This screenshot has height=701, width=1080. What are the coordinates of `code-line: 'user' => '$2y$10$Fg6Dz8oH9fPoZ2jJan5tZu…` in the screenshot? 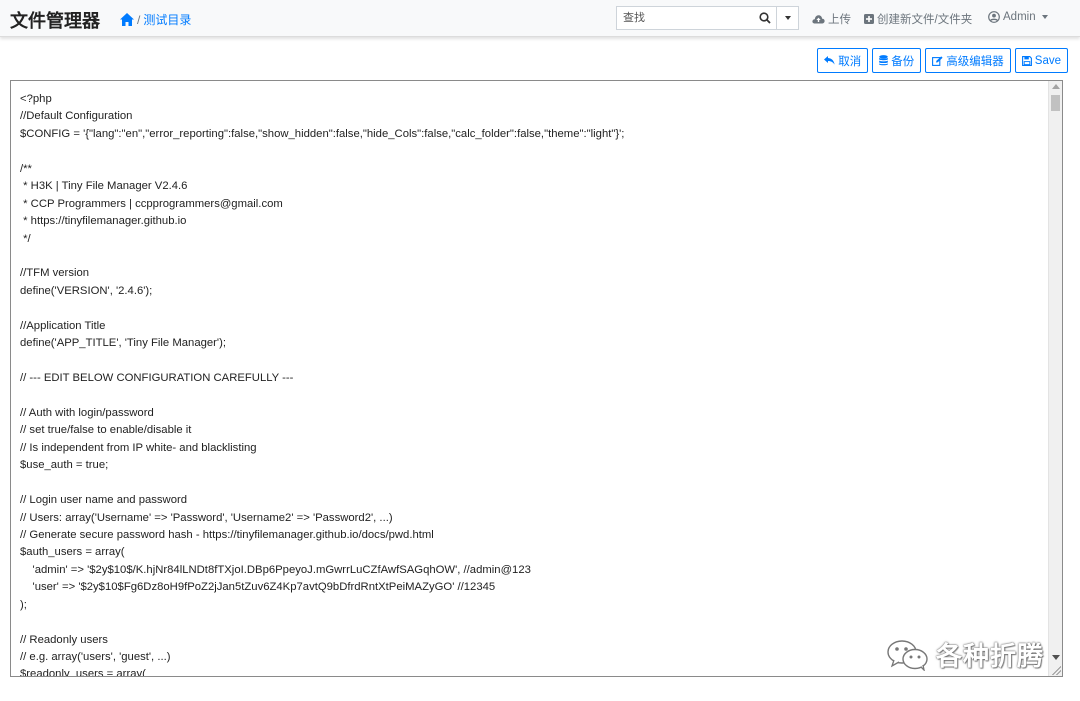 It's located at (532, 587).